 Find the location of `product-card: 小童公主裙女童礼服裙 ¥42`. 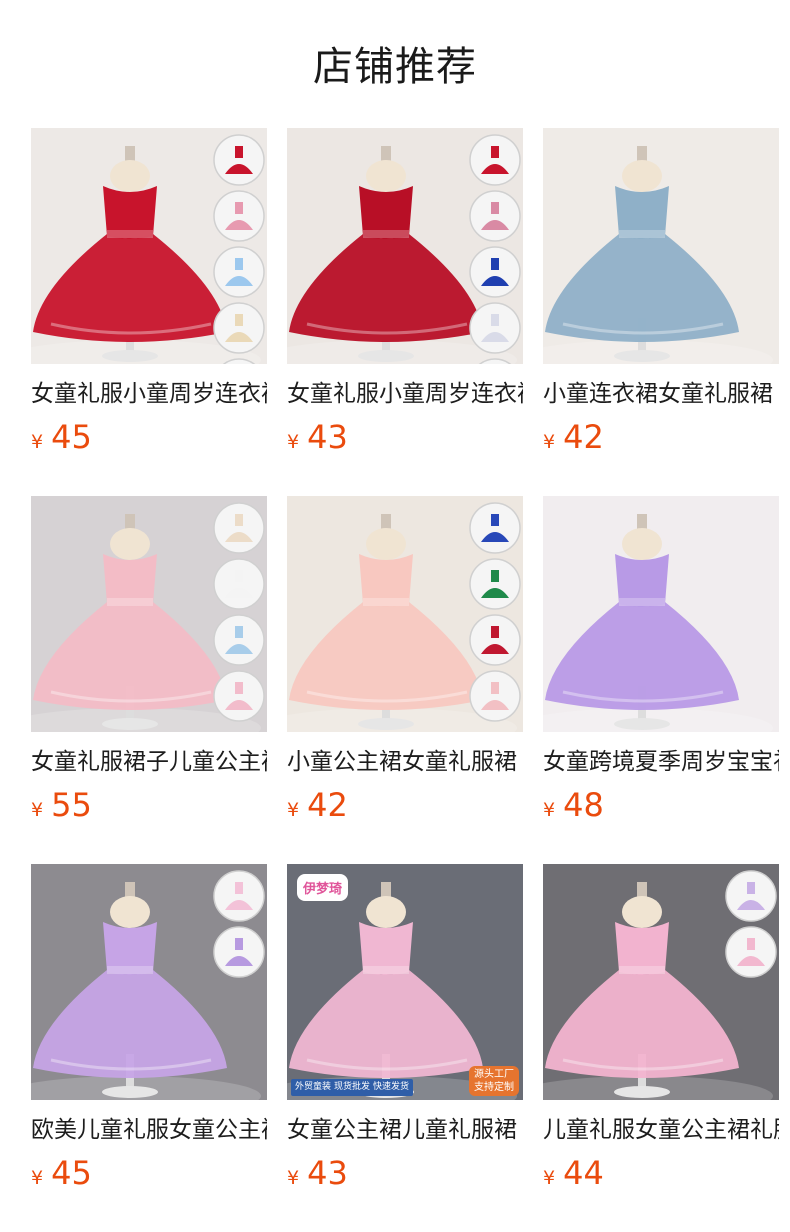

product-card: 小童公主裙女童礼服裙 ¥42 is located at coordinates (405, 680).